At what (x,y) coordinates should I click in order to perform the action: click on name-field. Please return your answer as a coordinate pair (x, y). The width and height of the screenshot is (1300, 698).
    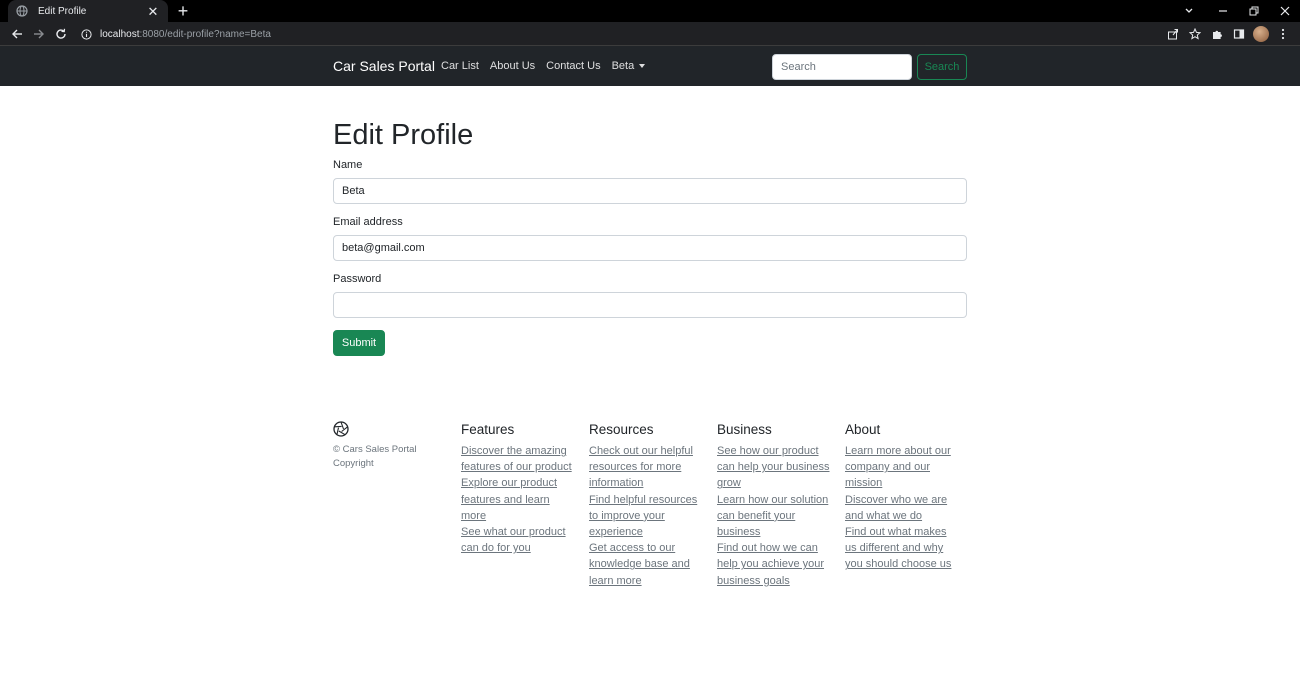
    Looking at the image, I should click on (650, 190).